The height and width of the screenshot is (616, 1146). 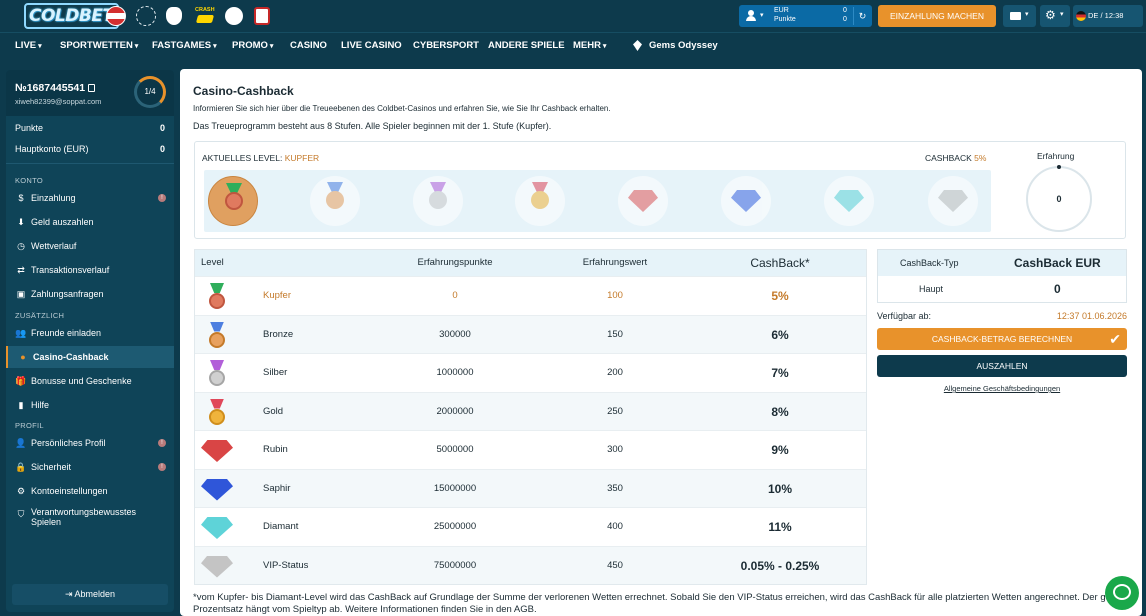 What do you see at coordinates (116, 16) in the screenshot?
I see `austria-flag-icon` at bounding box center [116, 16].